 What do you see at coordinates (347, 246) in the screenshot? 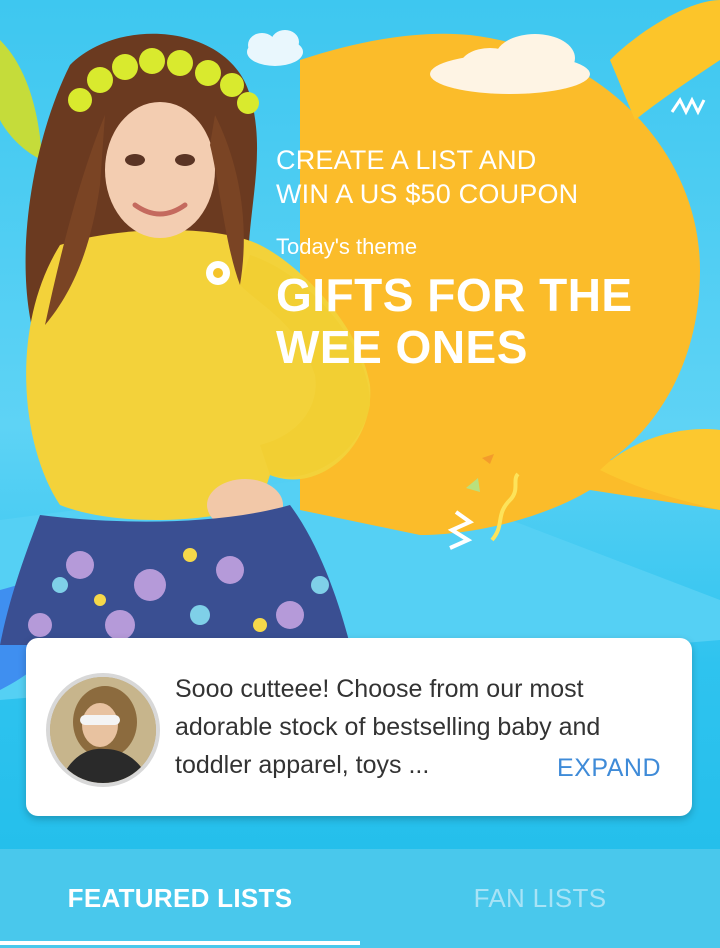
I see `theme-label: Today's theme` at bounding box center [347, 246].